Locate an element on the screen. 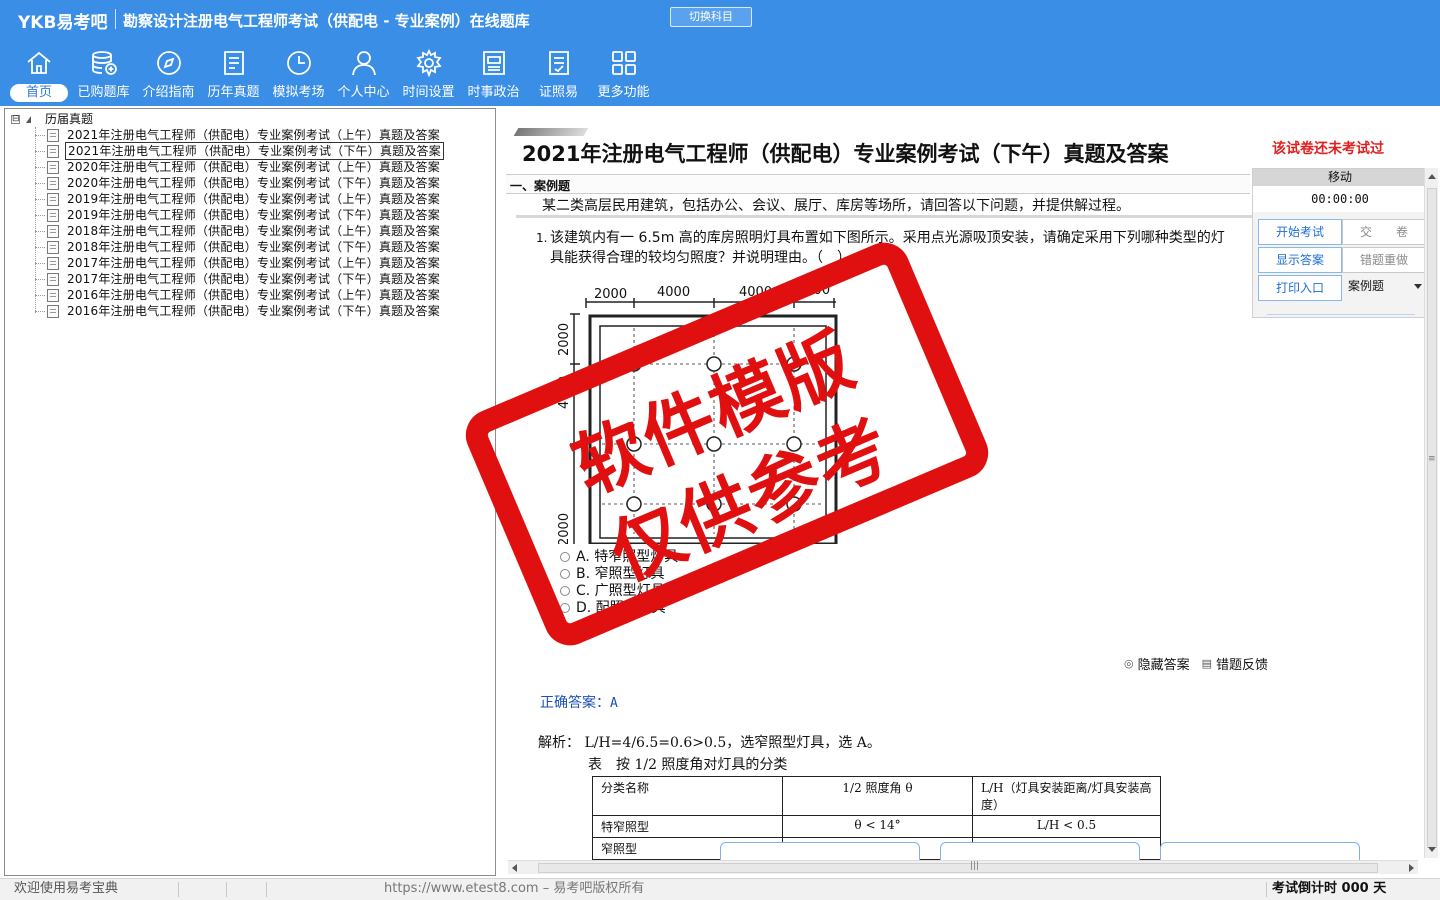  collapse-icon: ⊟ is located at coordinates (15, 119).